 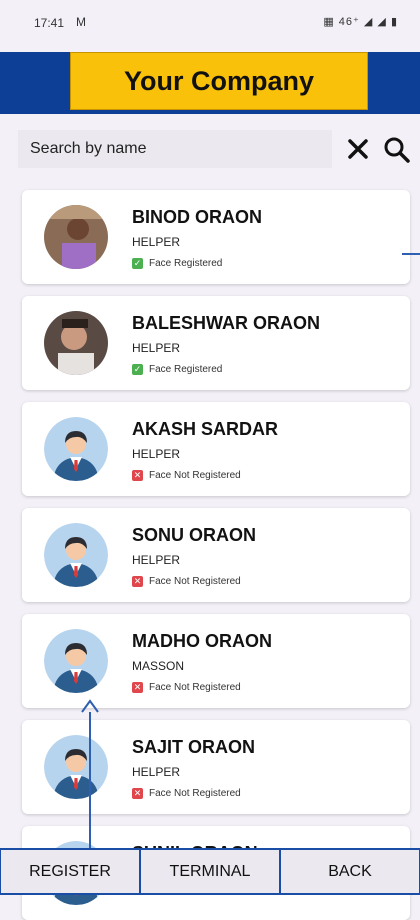 I want to click on app-header: Your Company, so click(x=210, y=83).